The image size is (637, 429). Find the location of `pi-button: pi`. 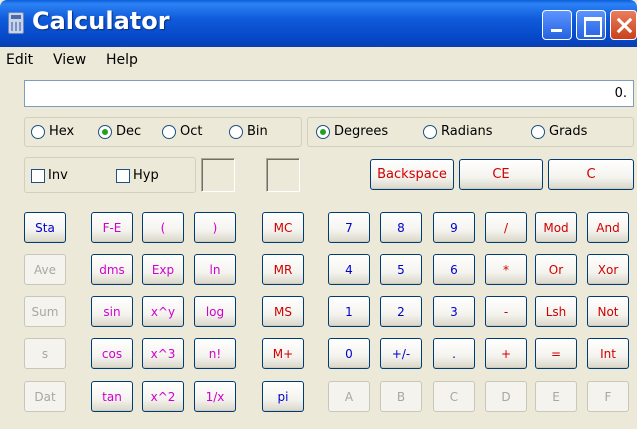

pi-button: pi is located at coordinates (283, 396).